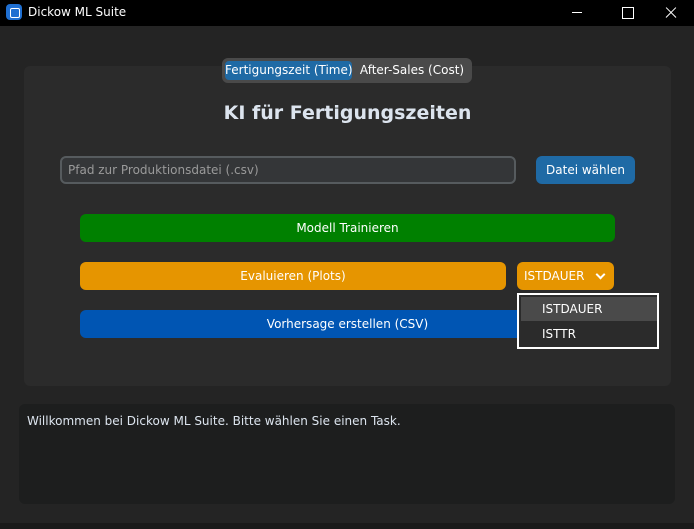 The height and width of the screenshot is (529, 694). I want to click on evaluate-button: Evaluieren (Plots), so click(293, 276).